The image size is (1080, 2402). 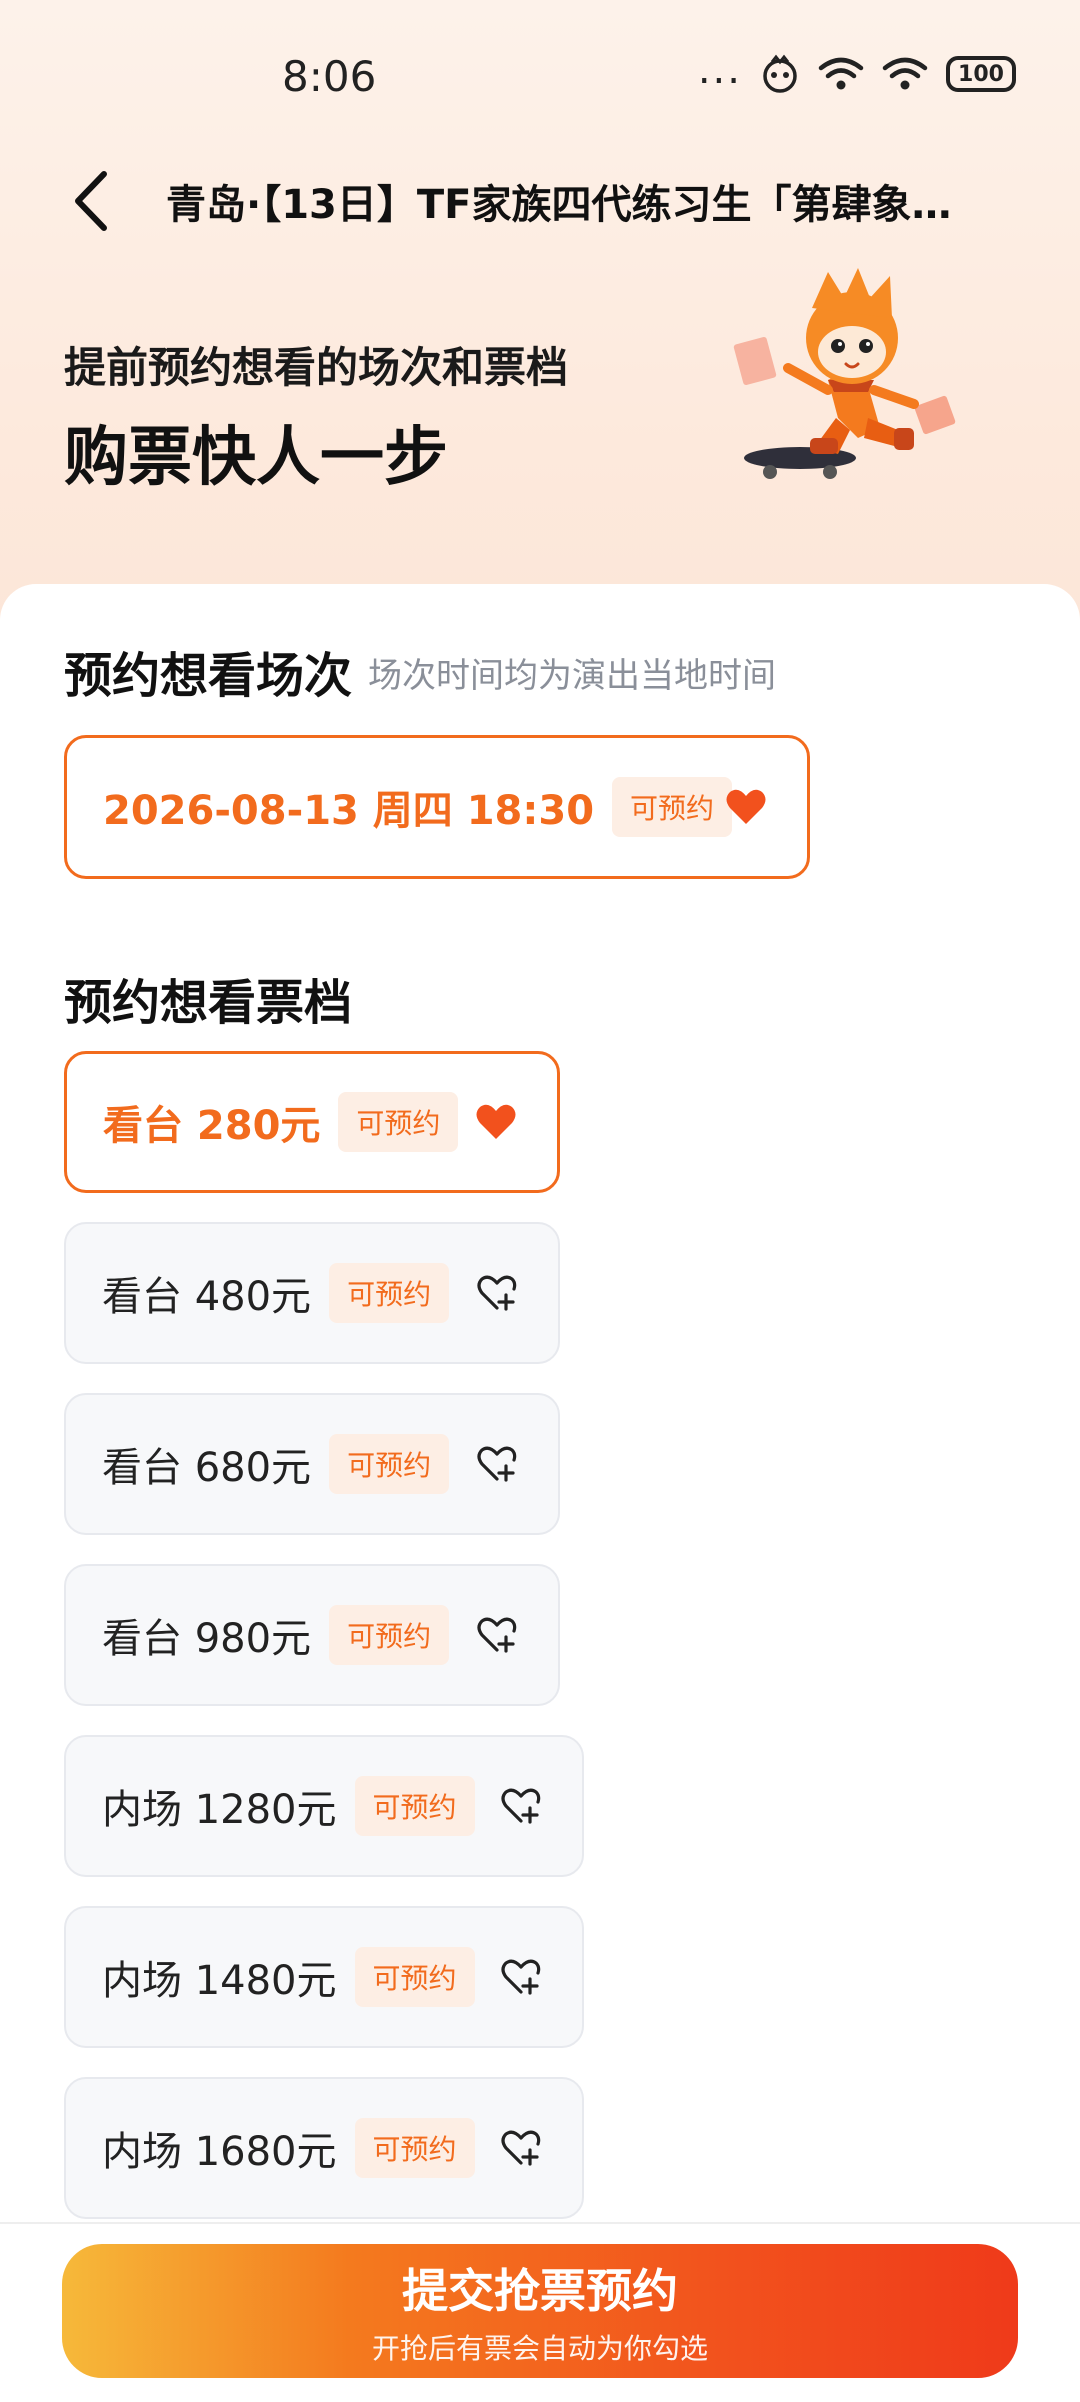 I want to click on wifi-icon, so click(x=841, y=73).